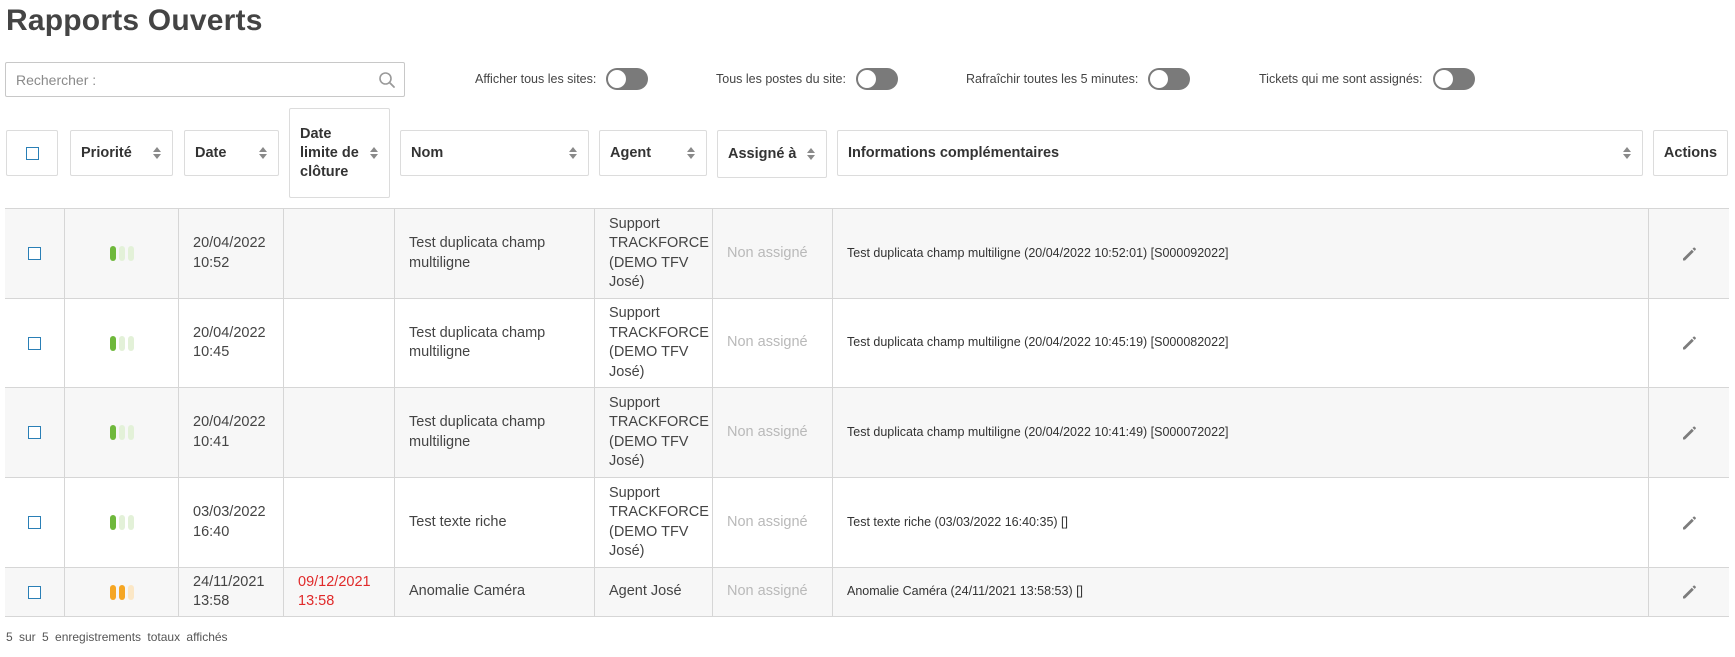 The width and height of the screenshot is (1735, 657). What do you see at coordinates (230, 343) in the screenshot?
I see `cell-date: 20/04/2022 10:45` at bounding box center [230, 343].